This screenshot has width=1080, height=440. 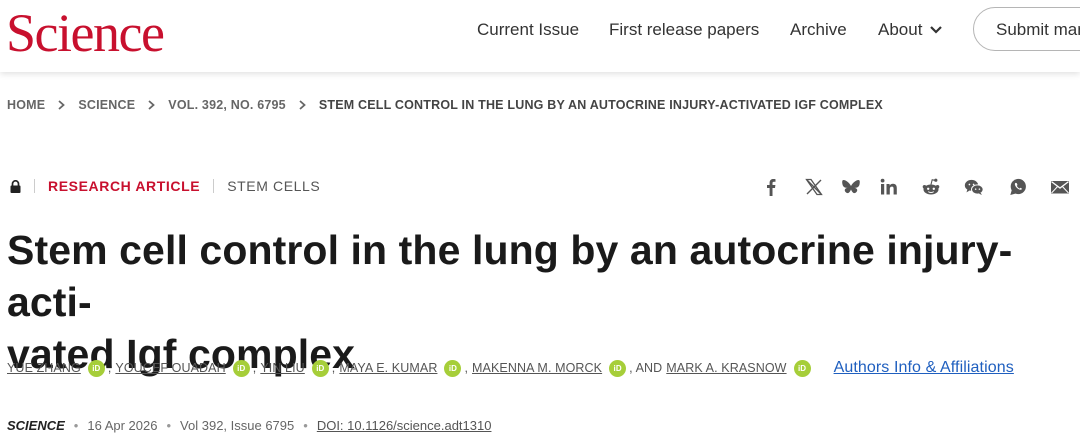 What do you see at coordinates (273, 186) in the screenshot?
I see `article-subject: STEM CELLS` at bounding box center [273, 186].